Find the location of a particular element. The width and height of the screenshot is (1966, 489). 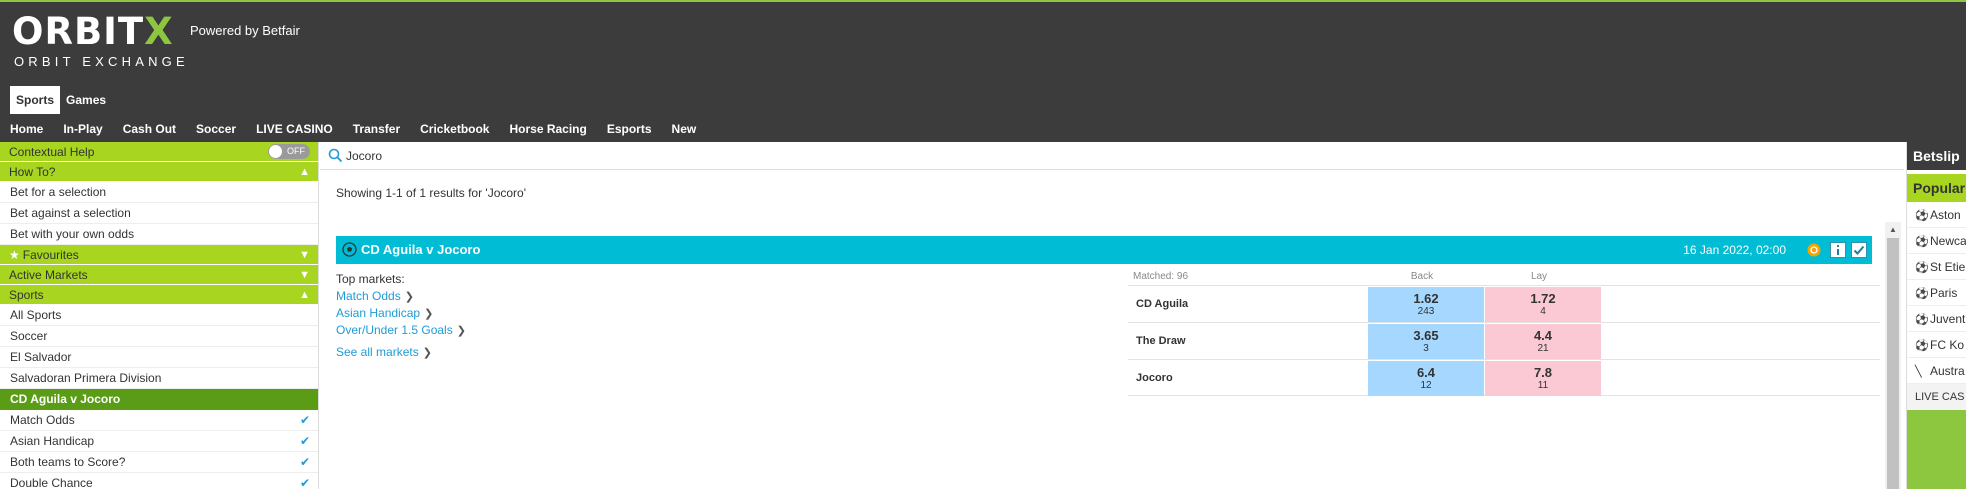

chevron-down-icon: ▼ is located at coordinates (304, 255).